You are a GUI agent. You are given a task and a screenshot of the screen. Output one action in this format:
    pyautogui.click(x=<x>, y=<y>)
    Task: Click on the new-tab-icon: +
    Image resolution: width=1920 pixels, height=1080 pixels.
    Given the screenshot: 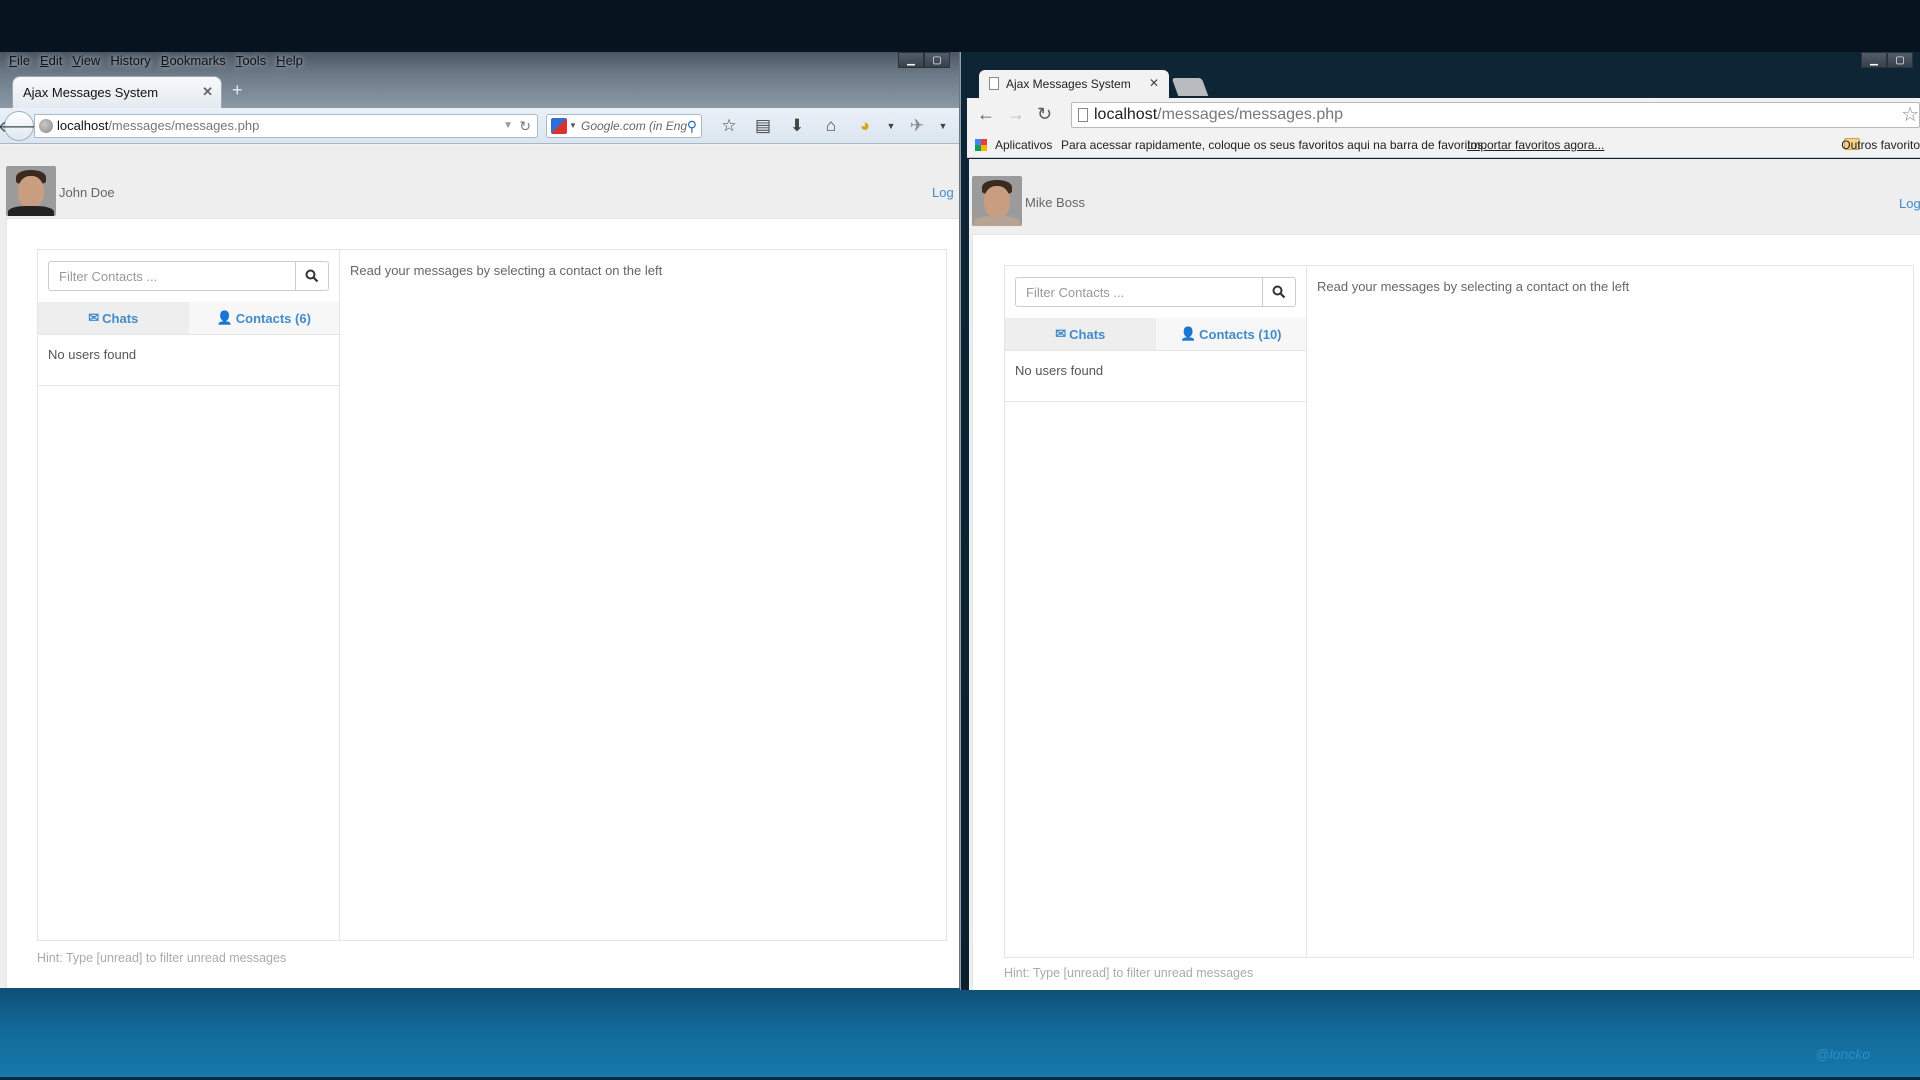 What is the action you would take?
    pyautogui.click(x=237, y=90)
    